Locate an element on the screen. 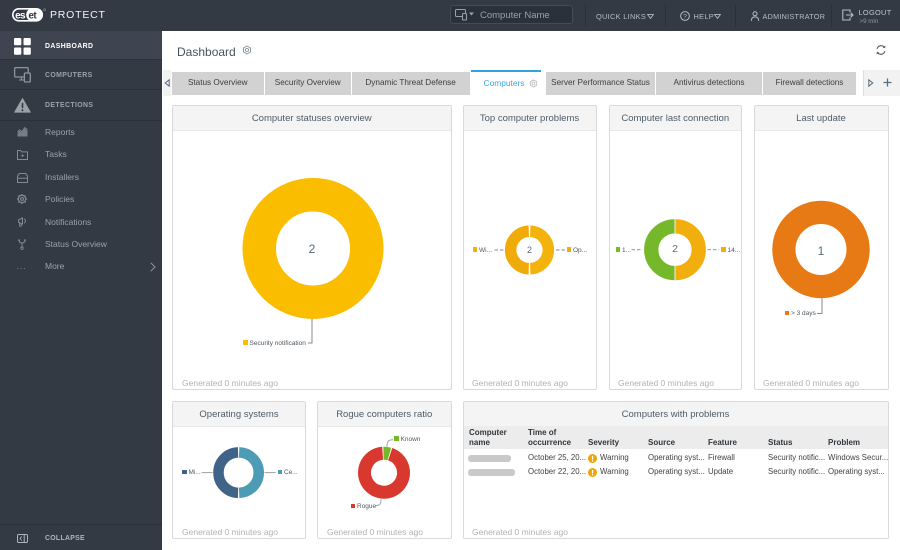 This screenshot has width=900, height=550. svg-text: es is located at coordinates (20, 16).